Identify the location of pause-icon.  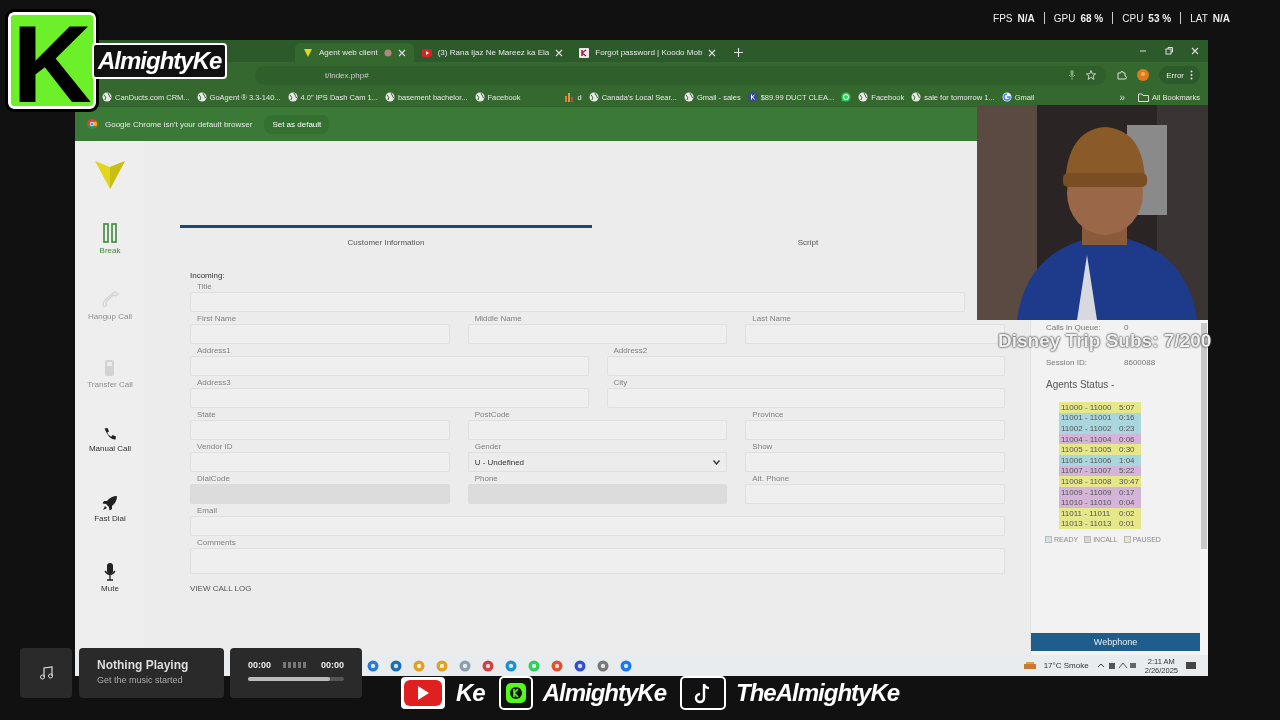
(110, 233).